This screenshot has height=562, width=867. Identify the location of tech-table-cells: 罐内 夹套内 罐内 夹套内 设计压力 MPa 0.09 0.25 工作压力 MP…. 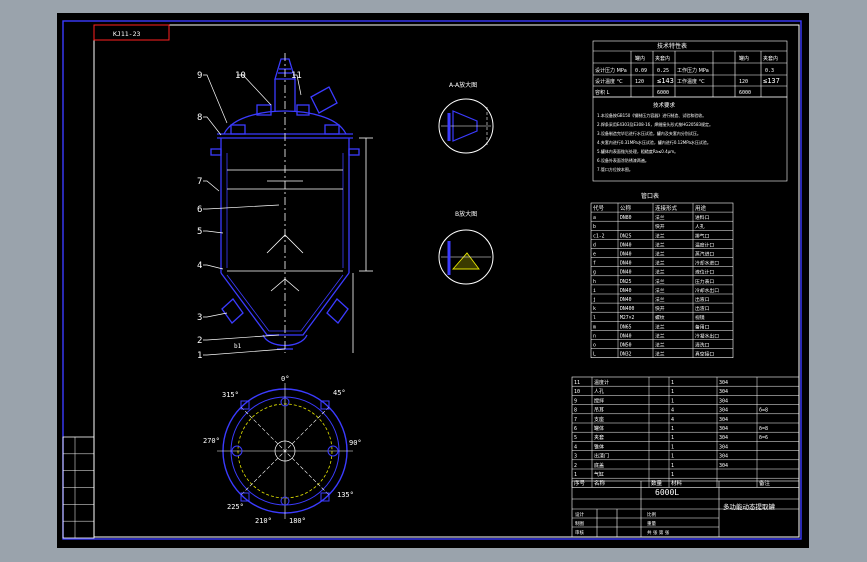
(687, 75).